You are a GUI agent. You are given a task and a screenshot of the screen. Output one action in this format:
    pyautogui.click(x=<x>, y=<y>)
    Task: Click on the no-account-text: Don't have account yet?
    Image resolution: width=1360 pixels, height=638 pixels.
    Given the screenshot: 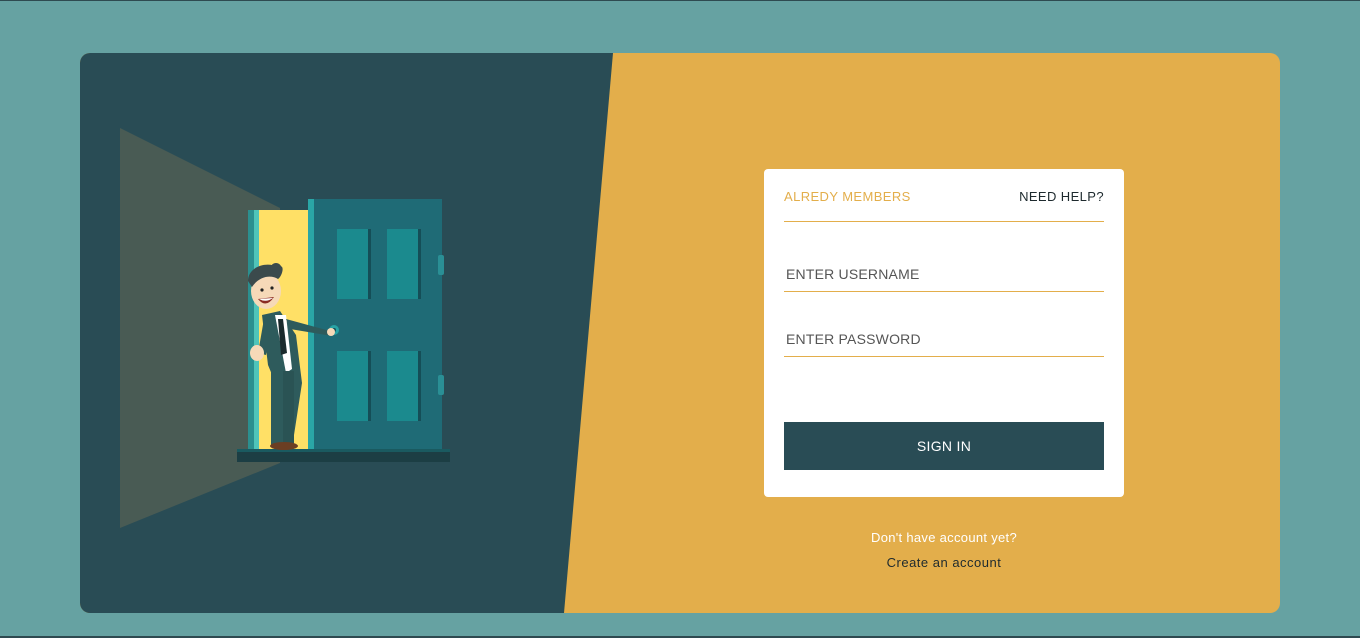 What is the action you would take?
    pyautogui.click(x=944, y=537)
    